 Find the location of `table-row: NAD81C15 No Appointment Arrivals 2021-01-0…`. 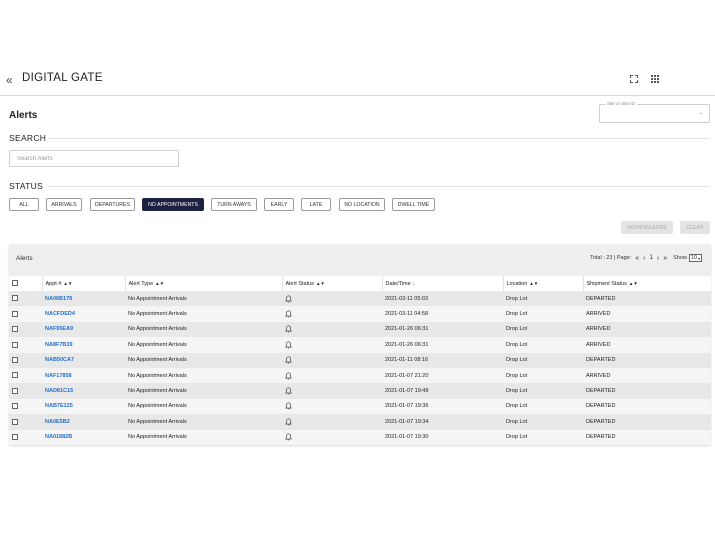

table-row: NAD81C15 No Appointment Arrivals 2021-01-0… is located at coordinates (360, 391).